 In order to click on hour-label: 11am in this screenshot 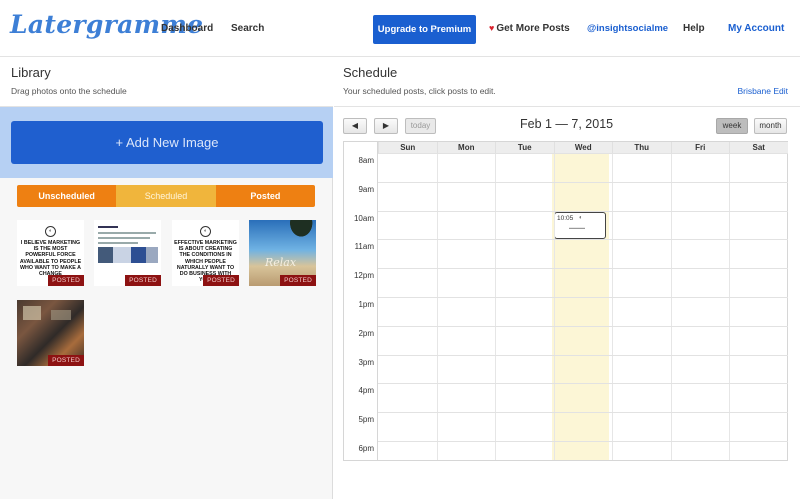, I will do `click(364, 247)`.